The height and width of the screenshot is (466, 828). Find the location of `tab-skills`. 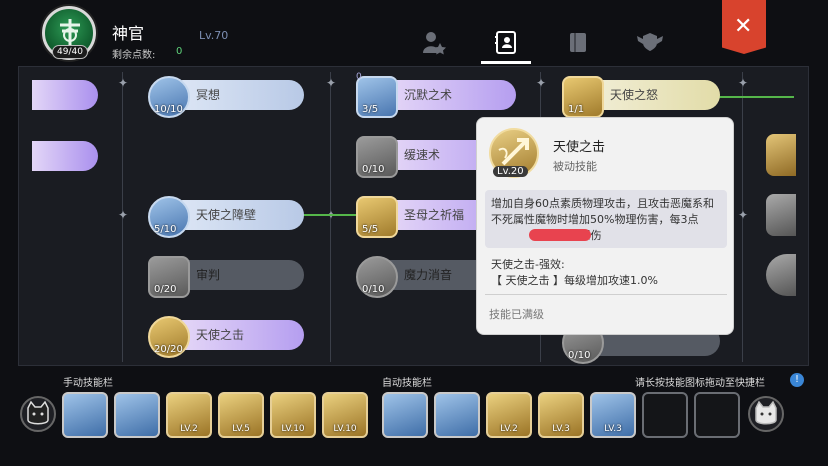

tab-skills is located at coordinates (506, 42).